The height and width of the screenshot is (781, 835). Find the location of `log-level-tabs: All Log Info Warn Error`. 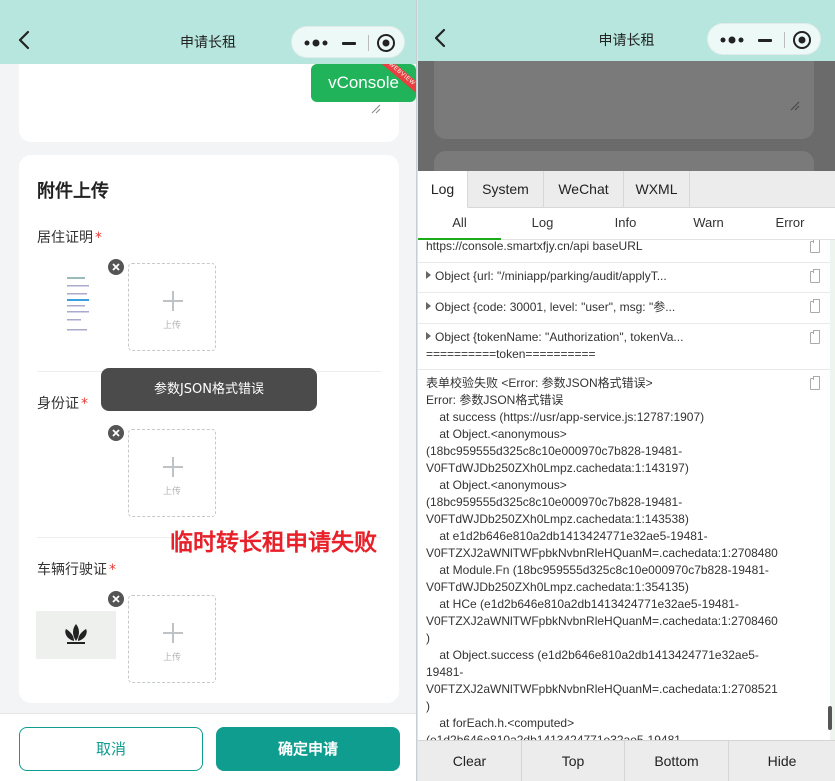

log-level-tabs: All Log Info Warn Error is located at coordinates (626, 224).